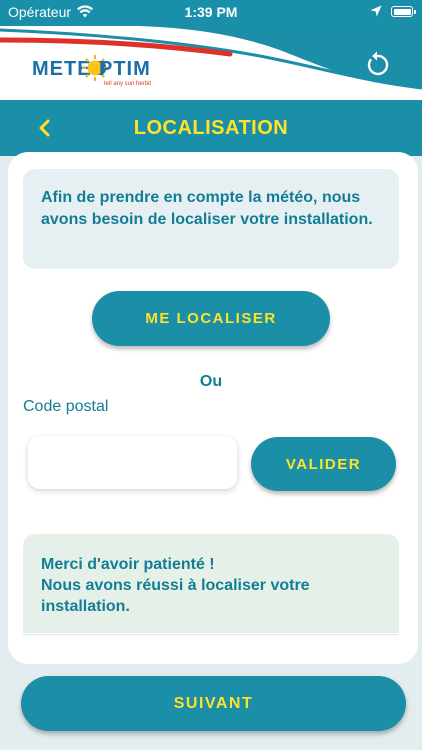 The image size is (422, 750). I want to click on success-line-1: Merci d'avoir patienté !, so click(128, 564).